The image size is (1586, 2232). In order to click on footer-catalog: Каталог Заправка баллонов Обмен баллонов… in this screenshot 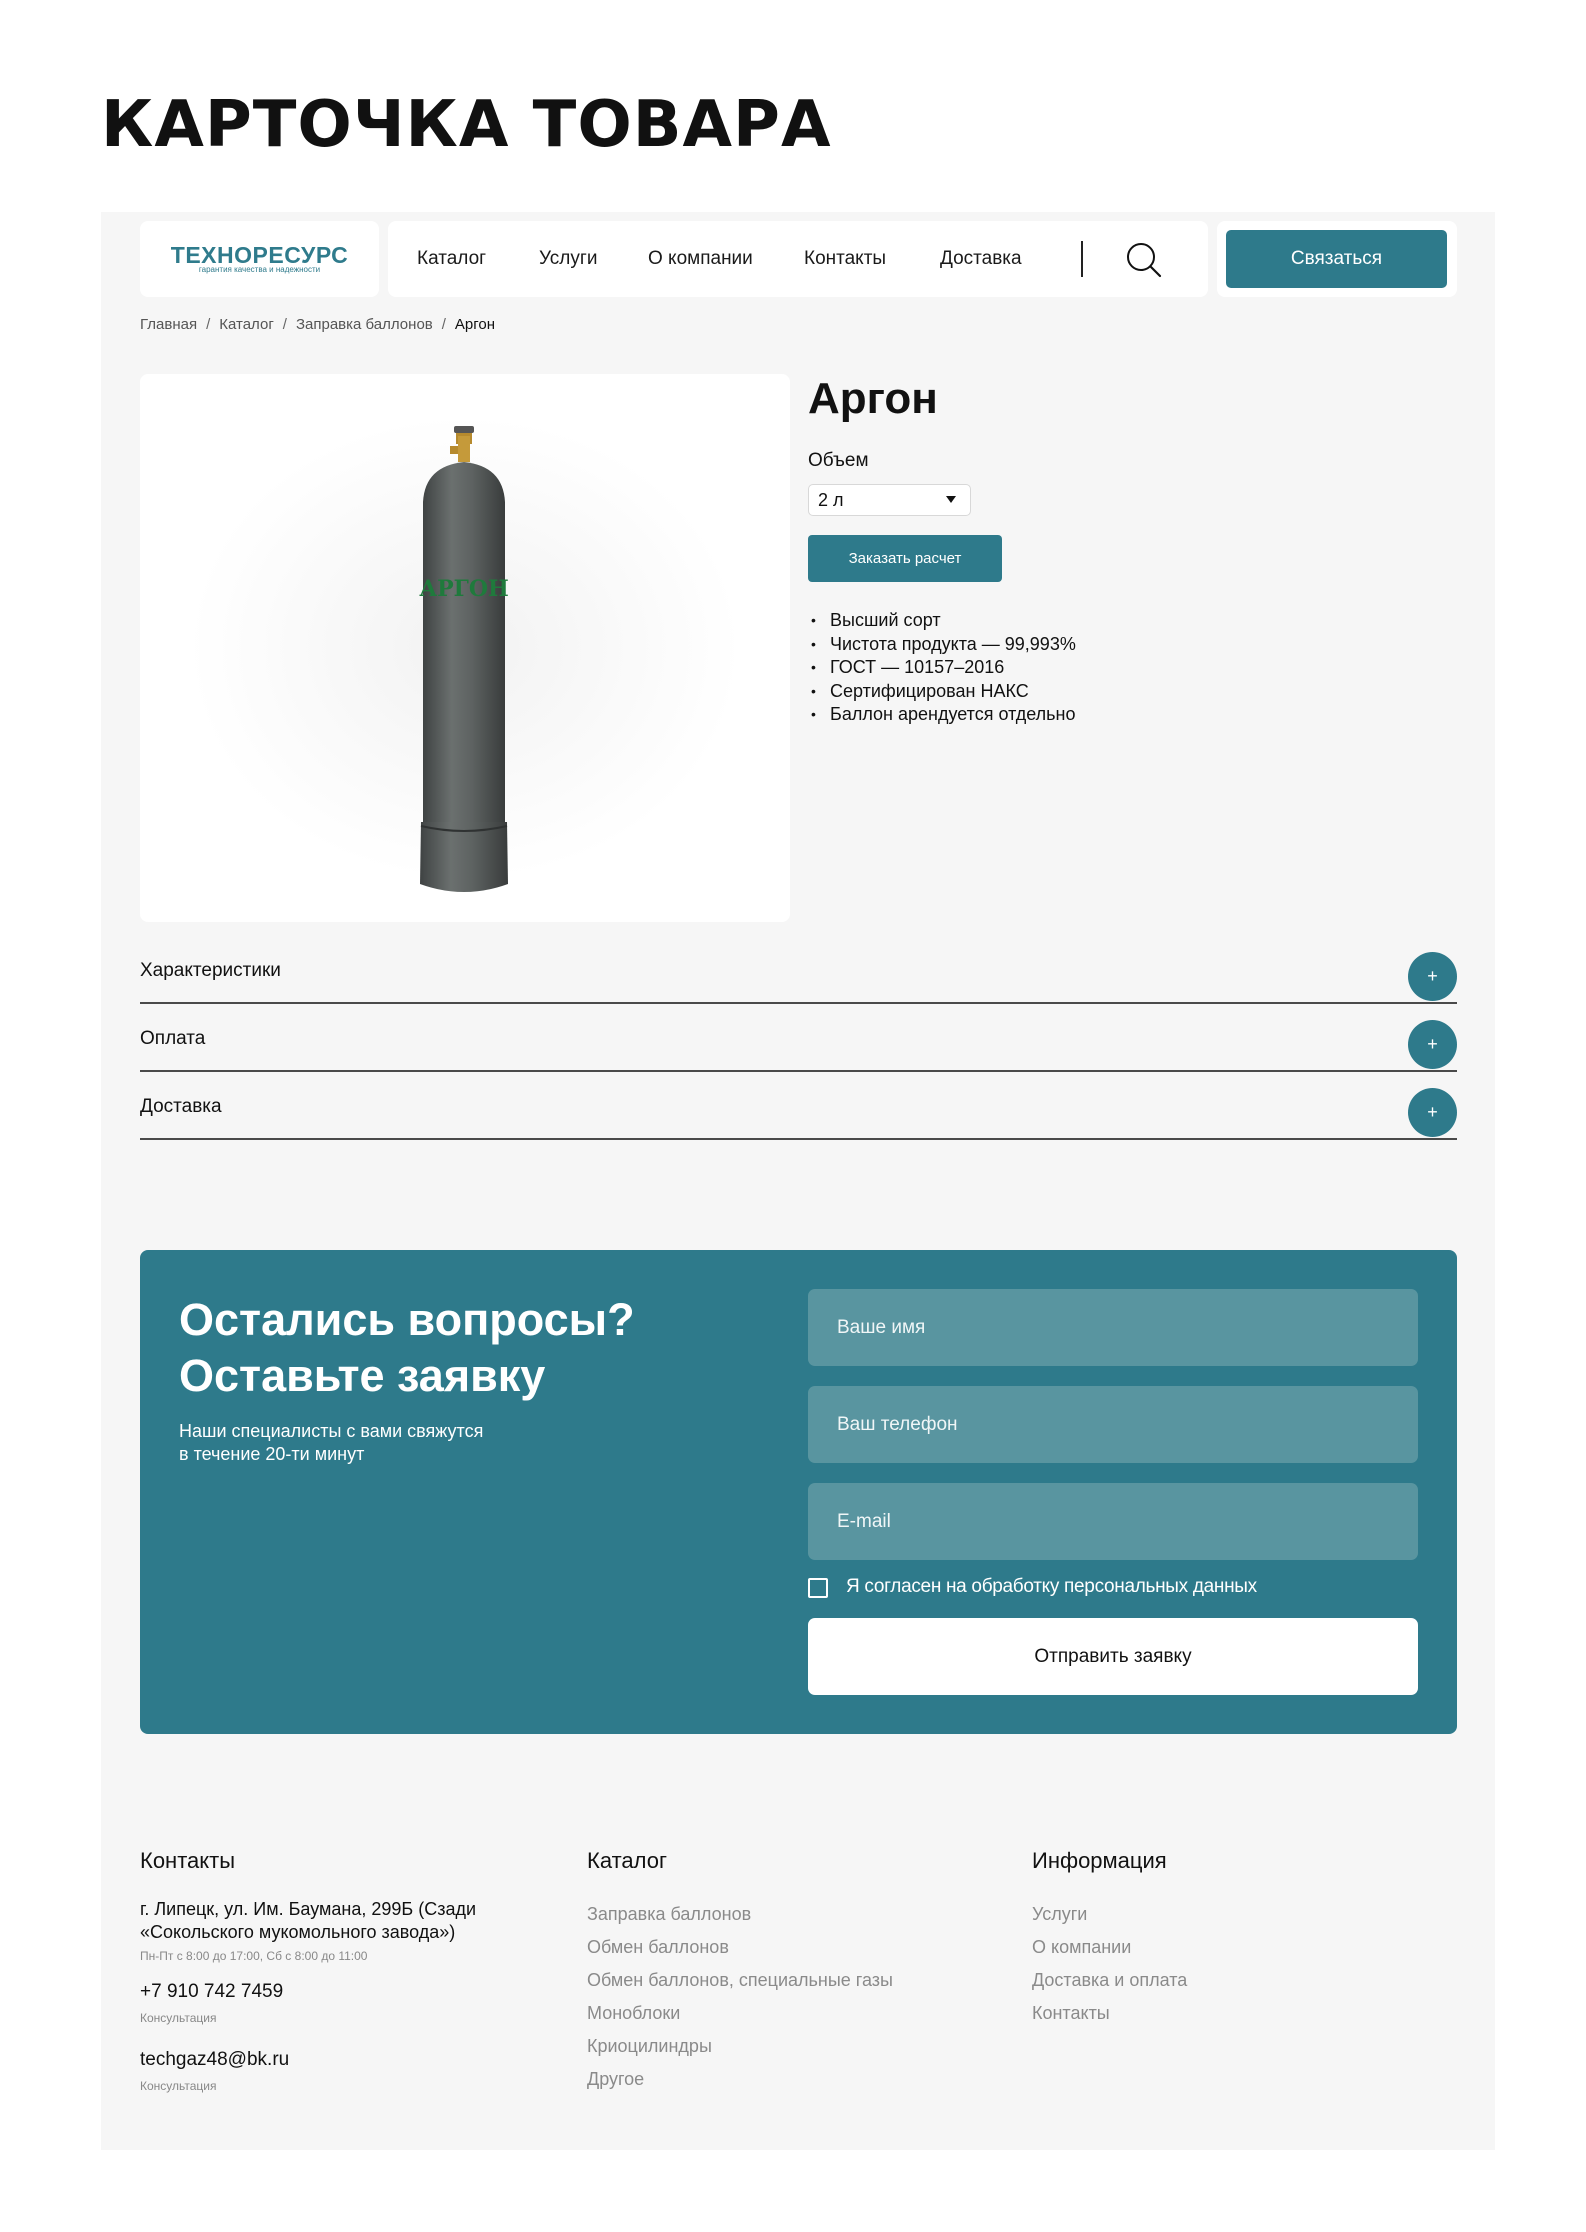, I will do `click(740, 1972)`.